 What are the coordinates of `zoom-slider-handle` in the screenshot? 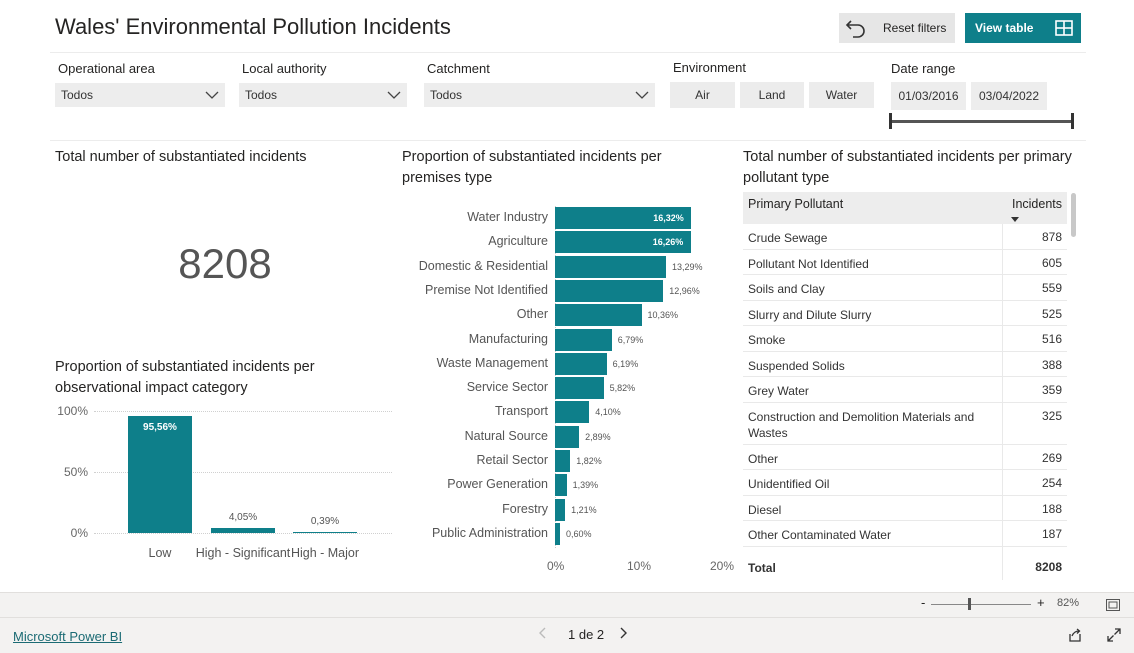 It's located at (969, 604).